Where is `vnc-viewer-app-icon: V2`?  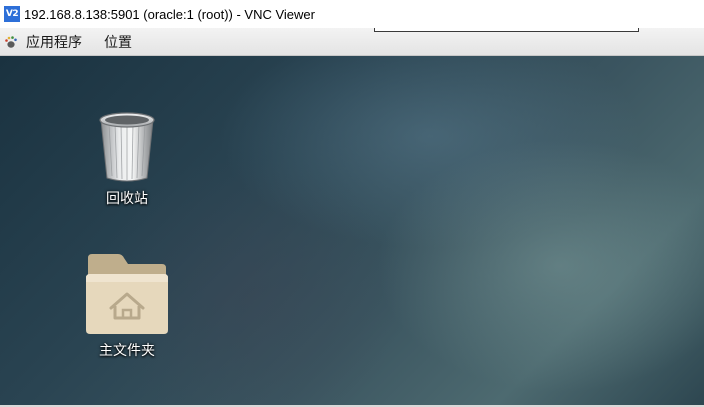 vnc-viewer-app-icon: V2 is located at coordinates (12, 14).